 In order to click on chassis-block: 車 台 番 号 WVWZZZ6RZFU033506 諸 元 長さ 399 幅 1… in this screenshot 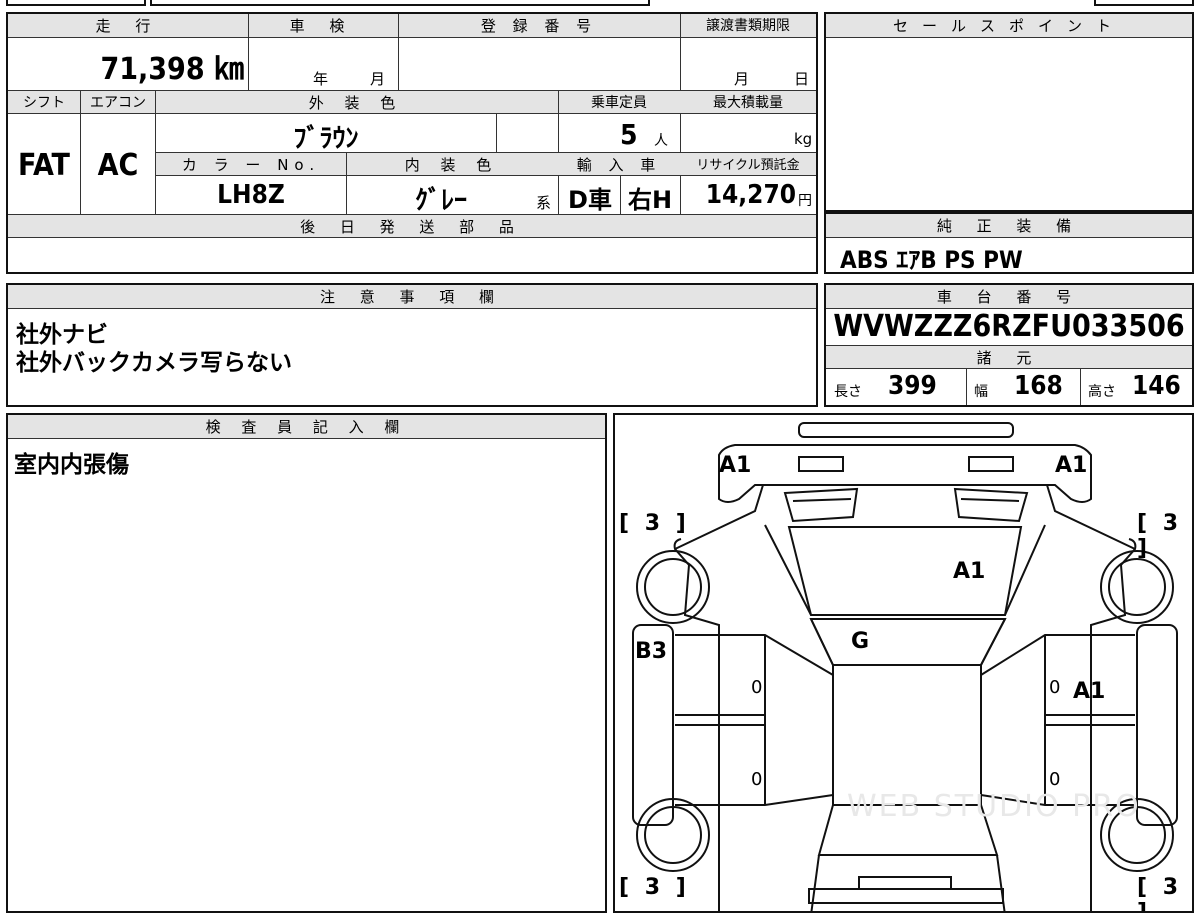, I will do `click(1009, 345)`.